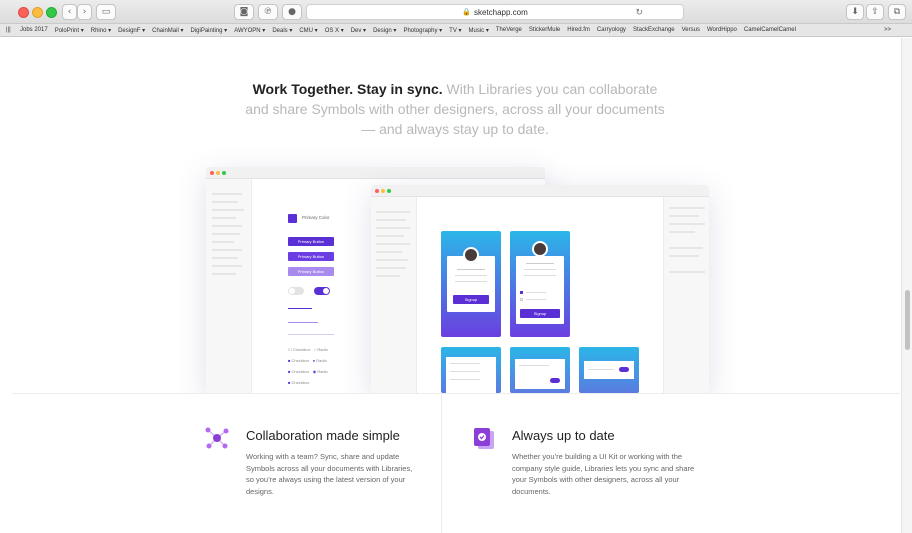 This screenshot has height=533, width=912. I want to click on checkbox-row: ■ Checkbox ◉ Radio, so click(308, 371).